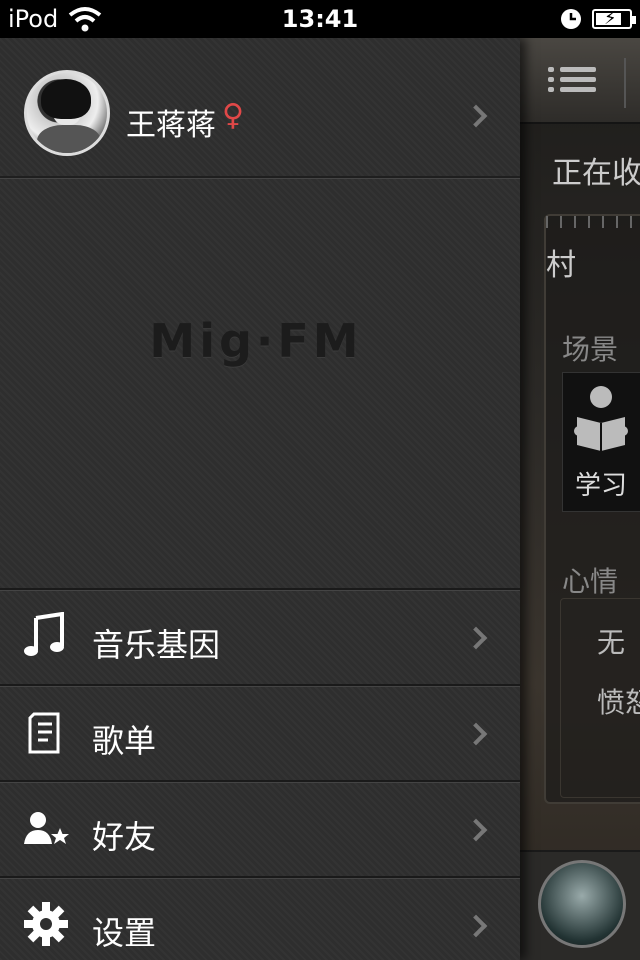 The width and height of the screenshot is (640, 960). I want to click on friends-star-icon, so click(46, 828).